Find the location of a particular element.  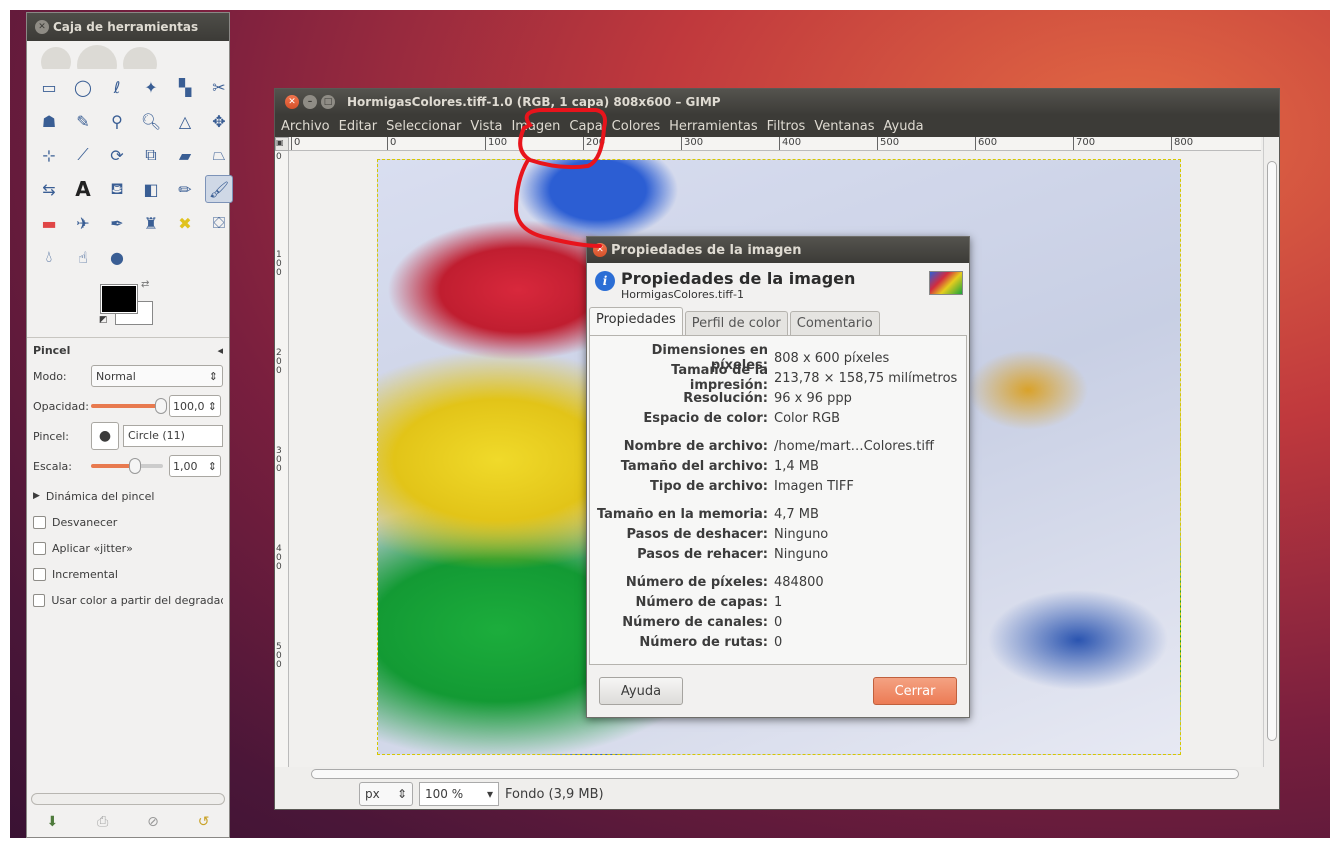

blur-icon: 💧︎ is located at coordinates (49, 257).